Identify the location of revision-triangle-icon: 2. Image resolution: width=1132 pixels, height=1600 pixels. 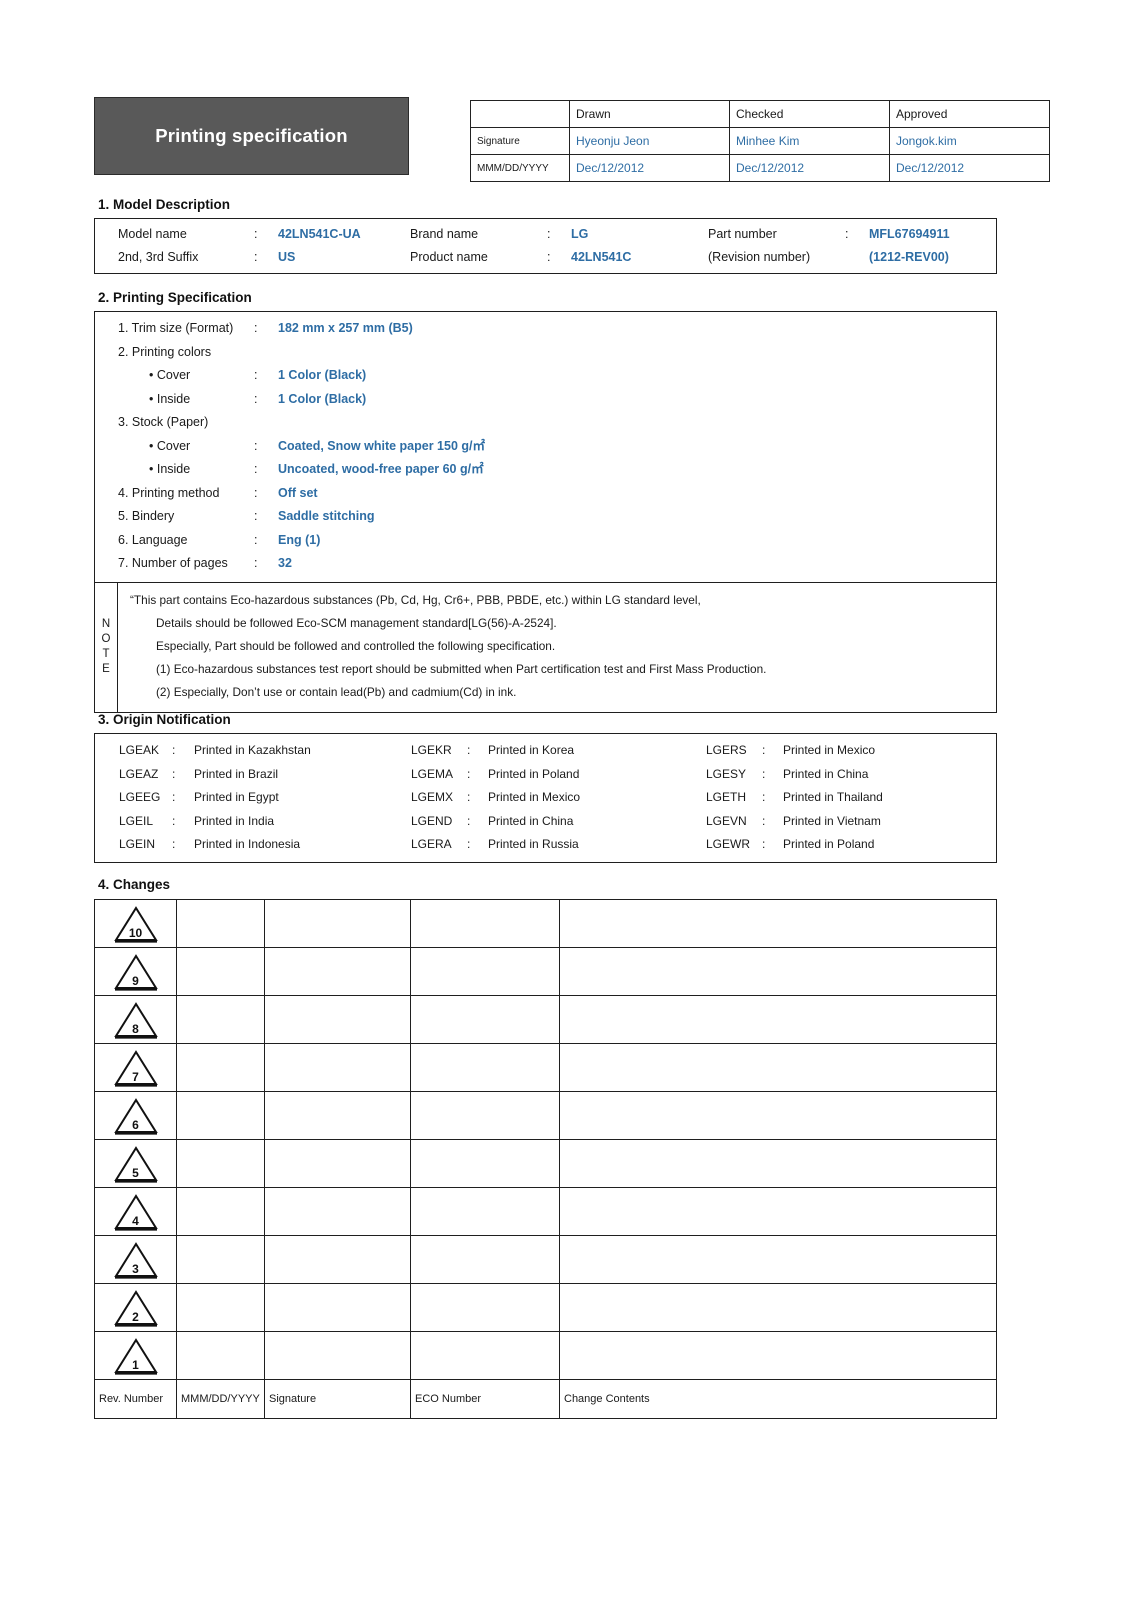
(136, 1308).